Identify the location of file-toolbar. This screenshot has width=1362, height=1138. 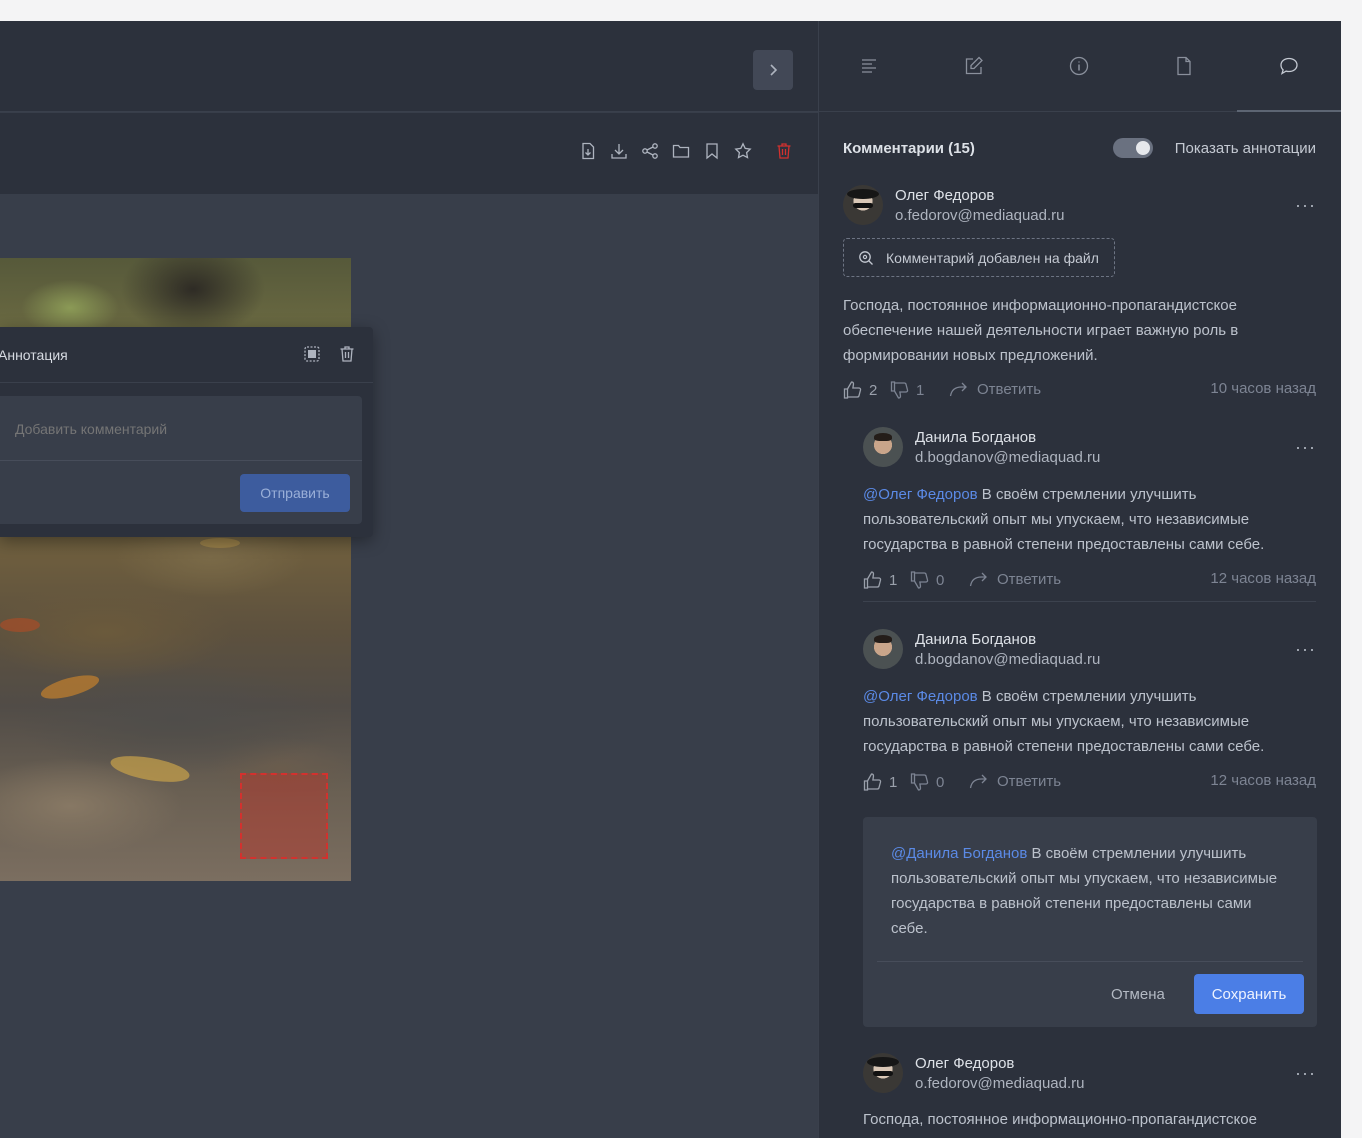
(409, 153).